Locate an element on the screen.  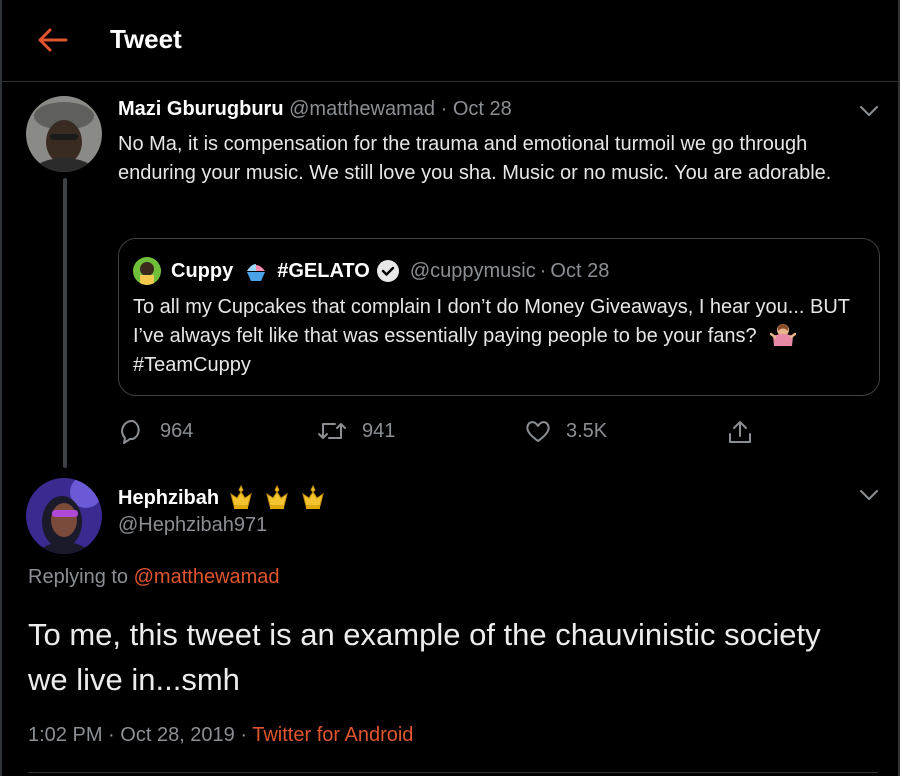
like-button: 3.5K is located at coordinates (565, 431).